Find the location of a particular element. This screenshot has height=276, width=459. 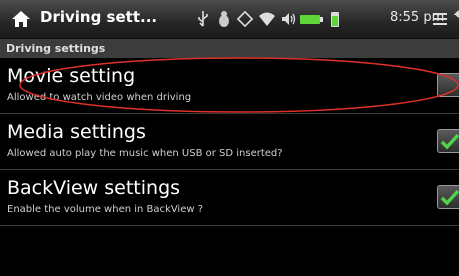

backview-checkbox is located at coordinates (448, 197).